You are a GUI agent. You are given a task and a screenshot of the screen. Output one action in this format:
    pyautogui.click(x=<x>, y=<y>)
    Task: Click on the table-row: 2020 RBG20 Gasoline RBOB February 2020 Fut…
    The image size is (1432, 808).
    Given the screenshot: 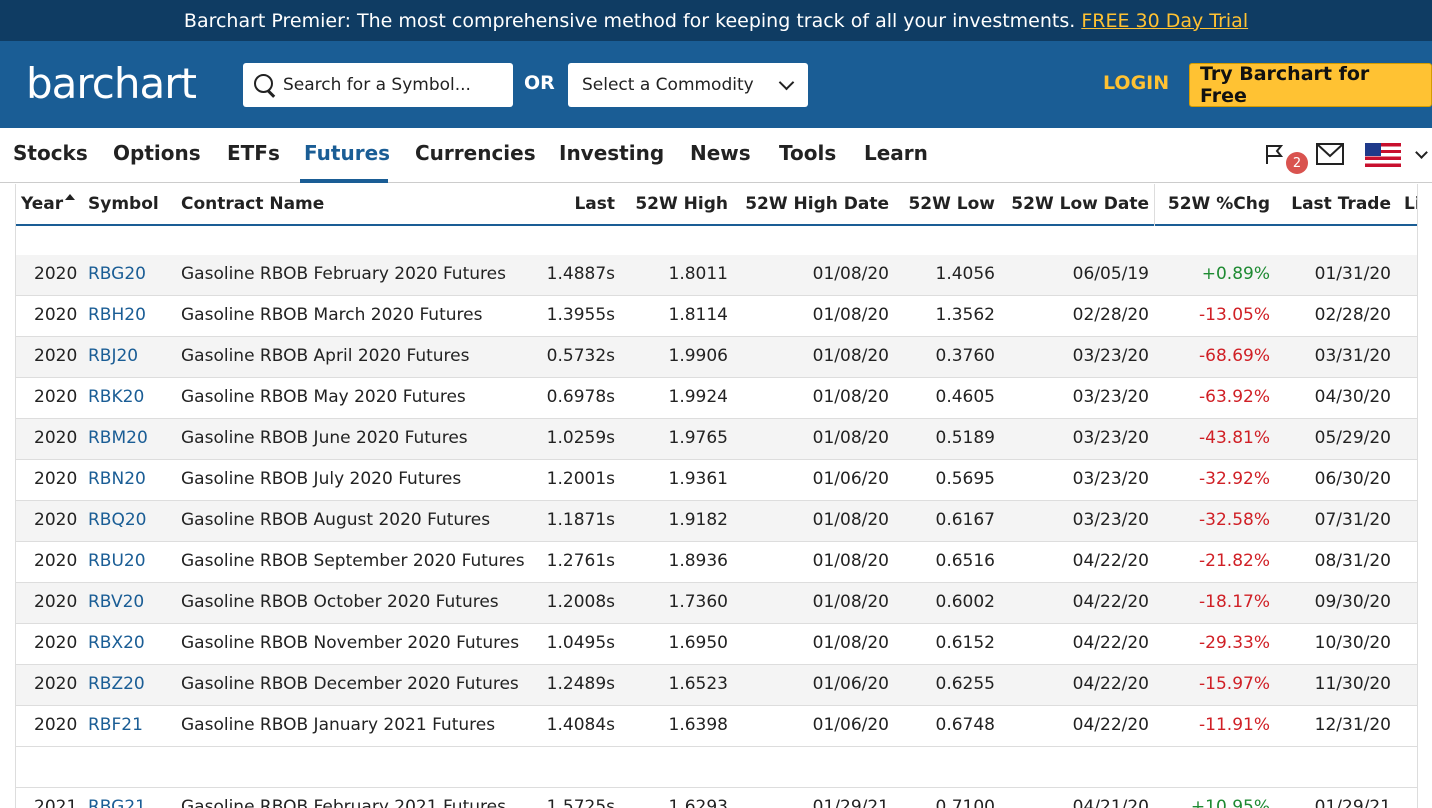 What is the action you would take?
    pyautogui.click(x=716, y=275)
    